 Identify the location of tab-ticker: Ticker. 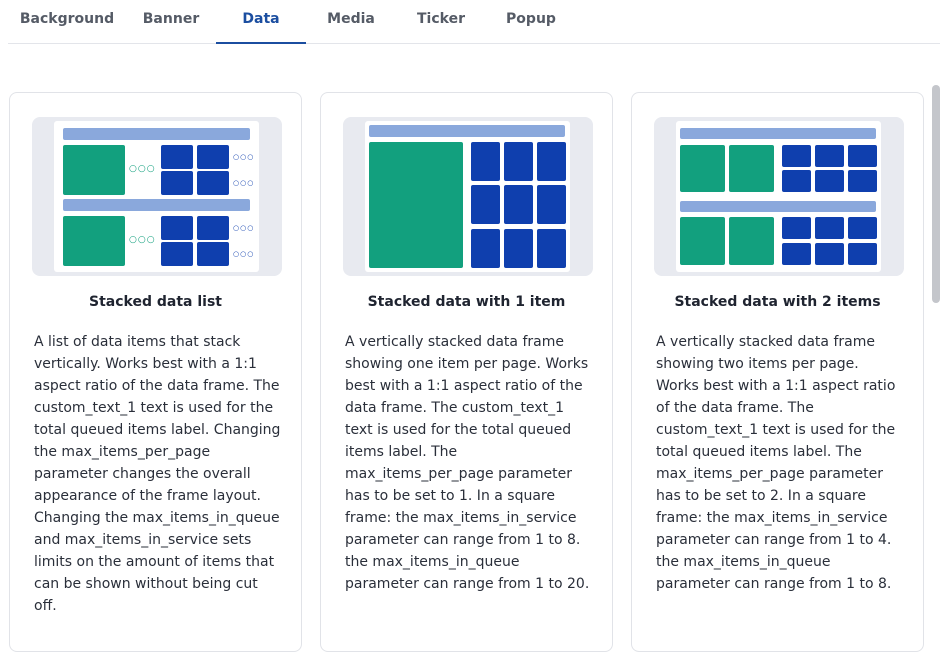
(441, 21).